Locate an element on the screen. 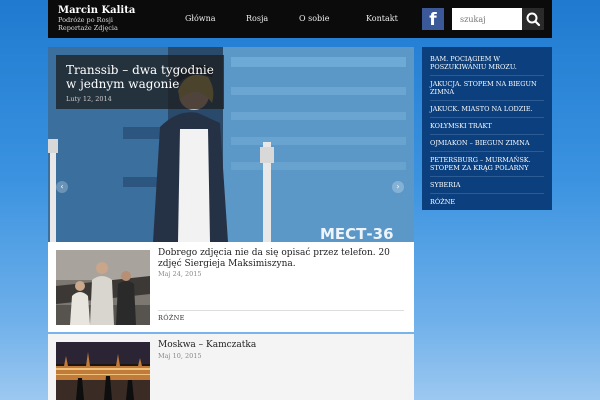 The width and height of the screenshot is (600, 400). train-sign: МЕСТ-36 is located at coordinates (357, 233).